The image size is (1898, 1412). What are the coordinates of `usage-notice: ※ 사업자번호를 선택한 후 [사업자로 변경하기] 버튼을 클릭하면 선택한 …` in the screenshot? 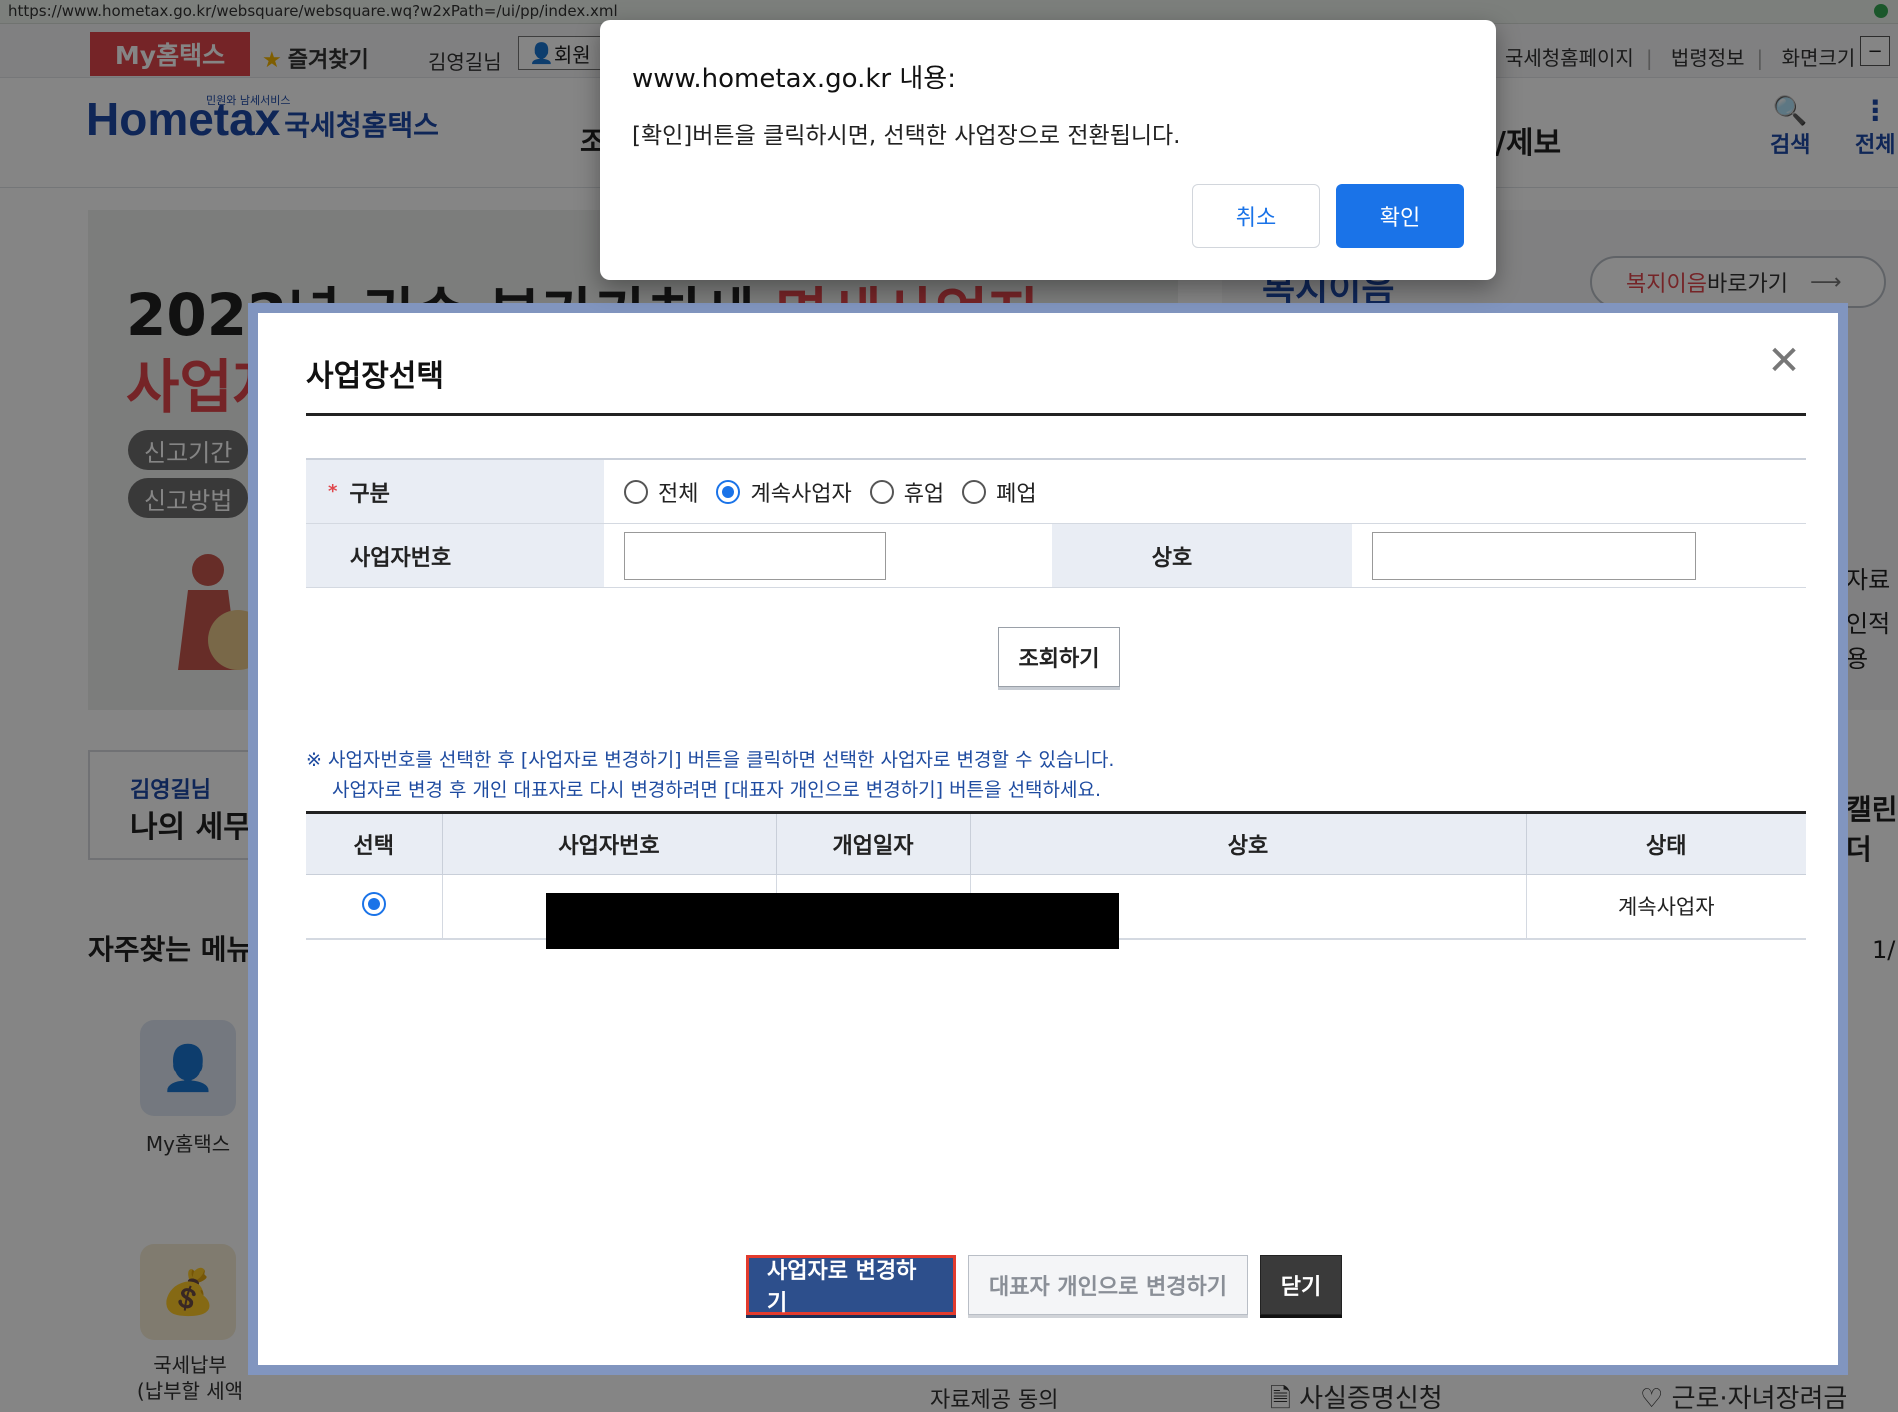 It's located at (710, 775).